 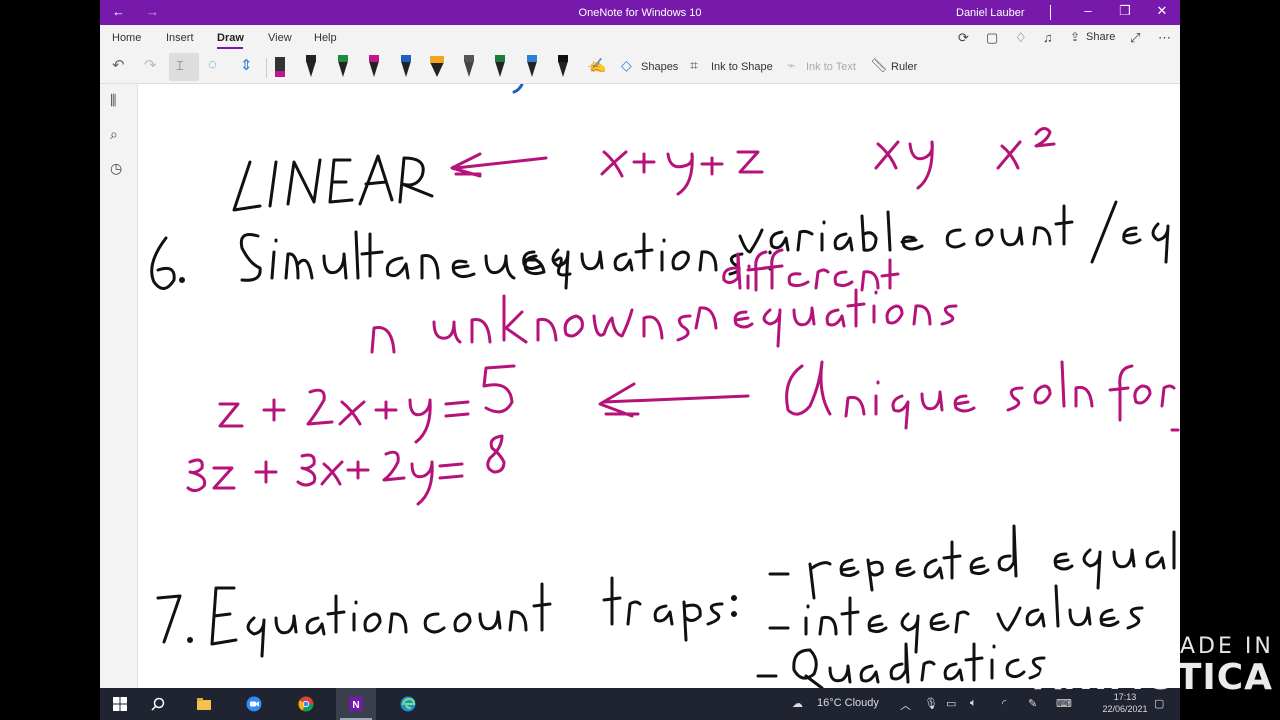 I want to click on pen-lightblue-icon, so click(x=532, y=67).